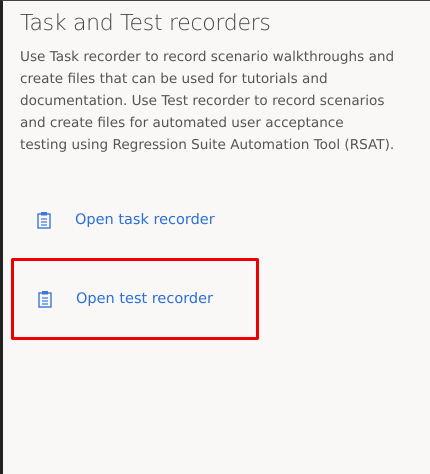  Describe the element at coordinates (145, 220) in the screenshot. I see `recorder-link: Open task recorder` at that location.